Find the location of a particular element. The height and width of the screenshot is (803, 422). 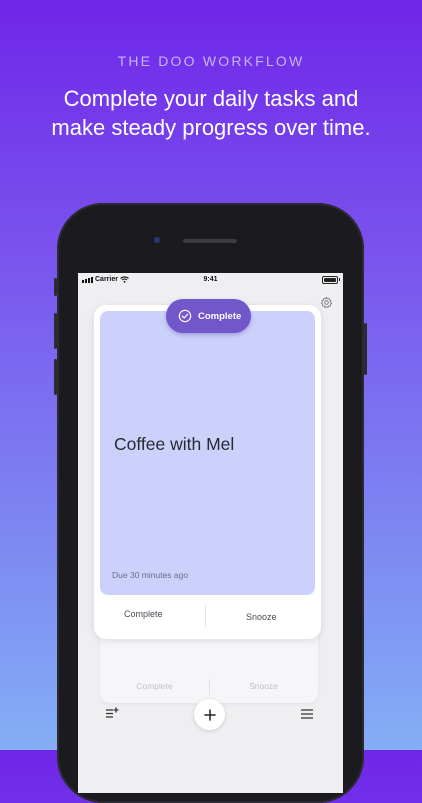

task-card-actions: Complete Snooze is located at coordinates (207, 618).